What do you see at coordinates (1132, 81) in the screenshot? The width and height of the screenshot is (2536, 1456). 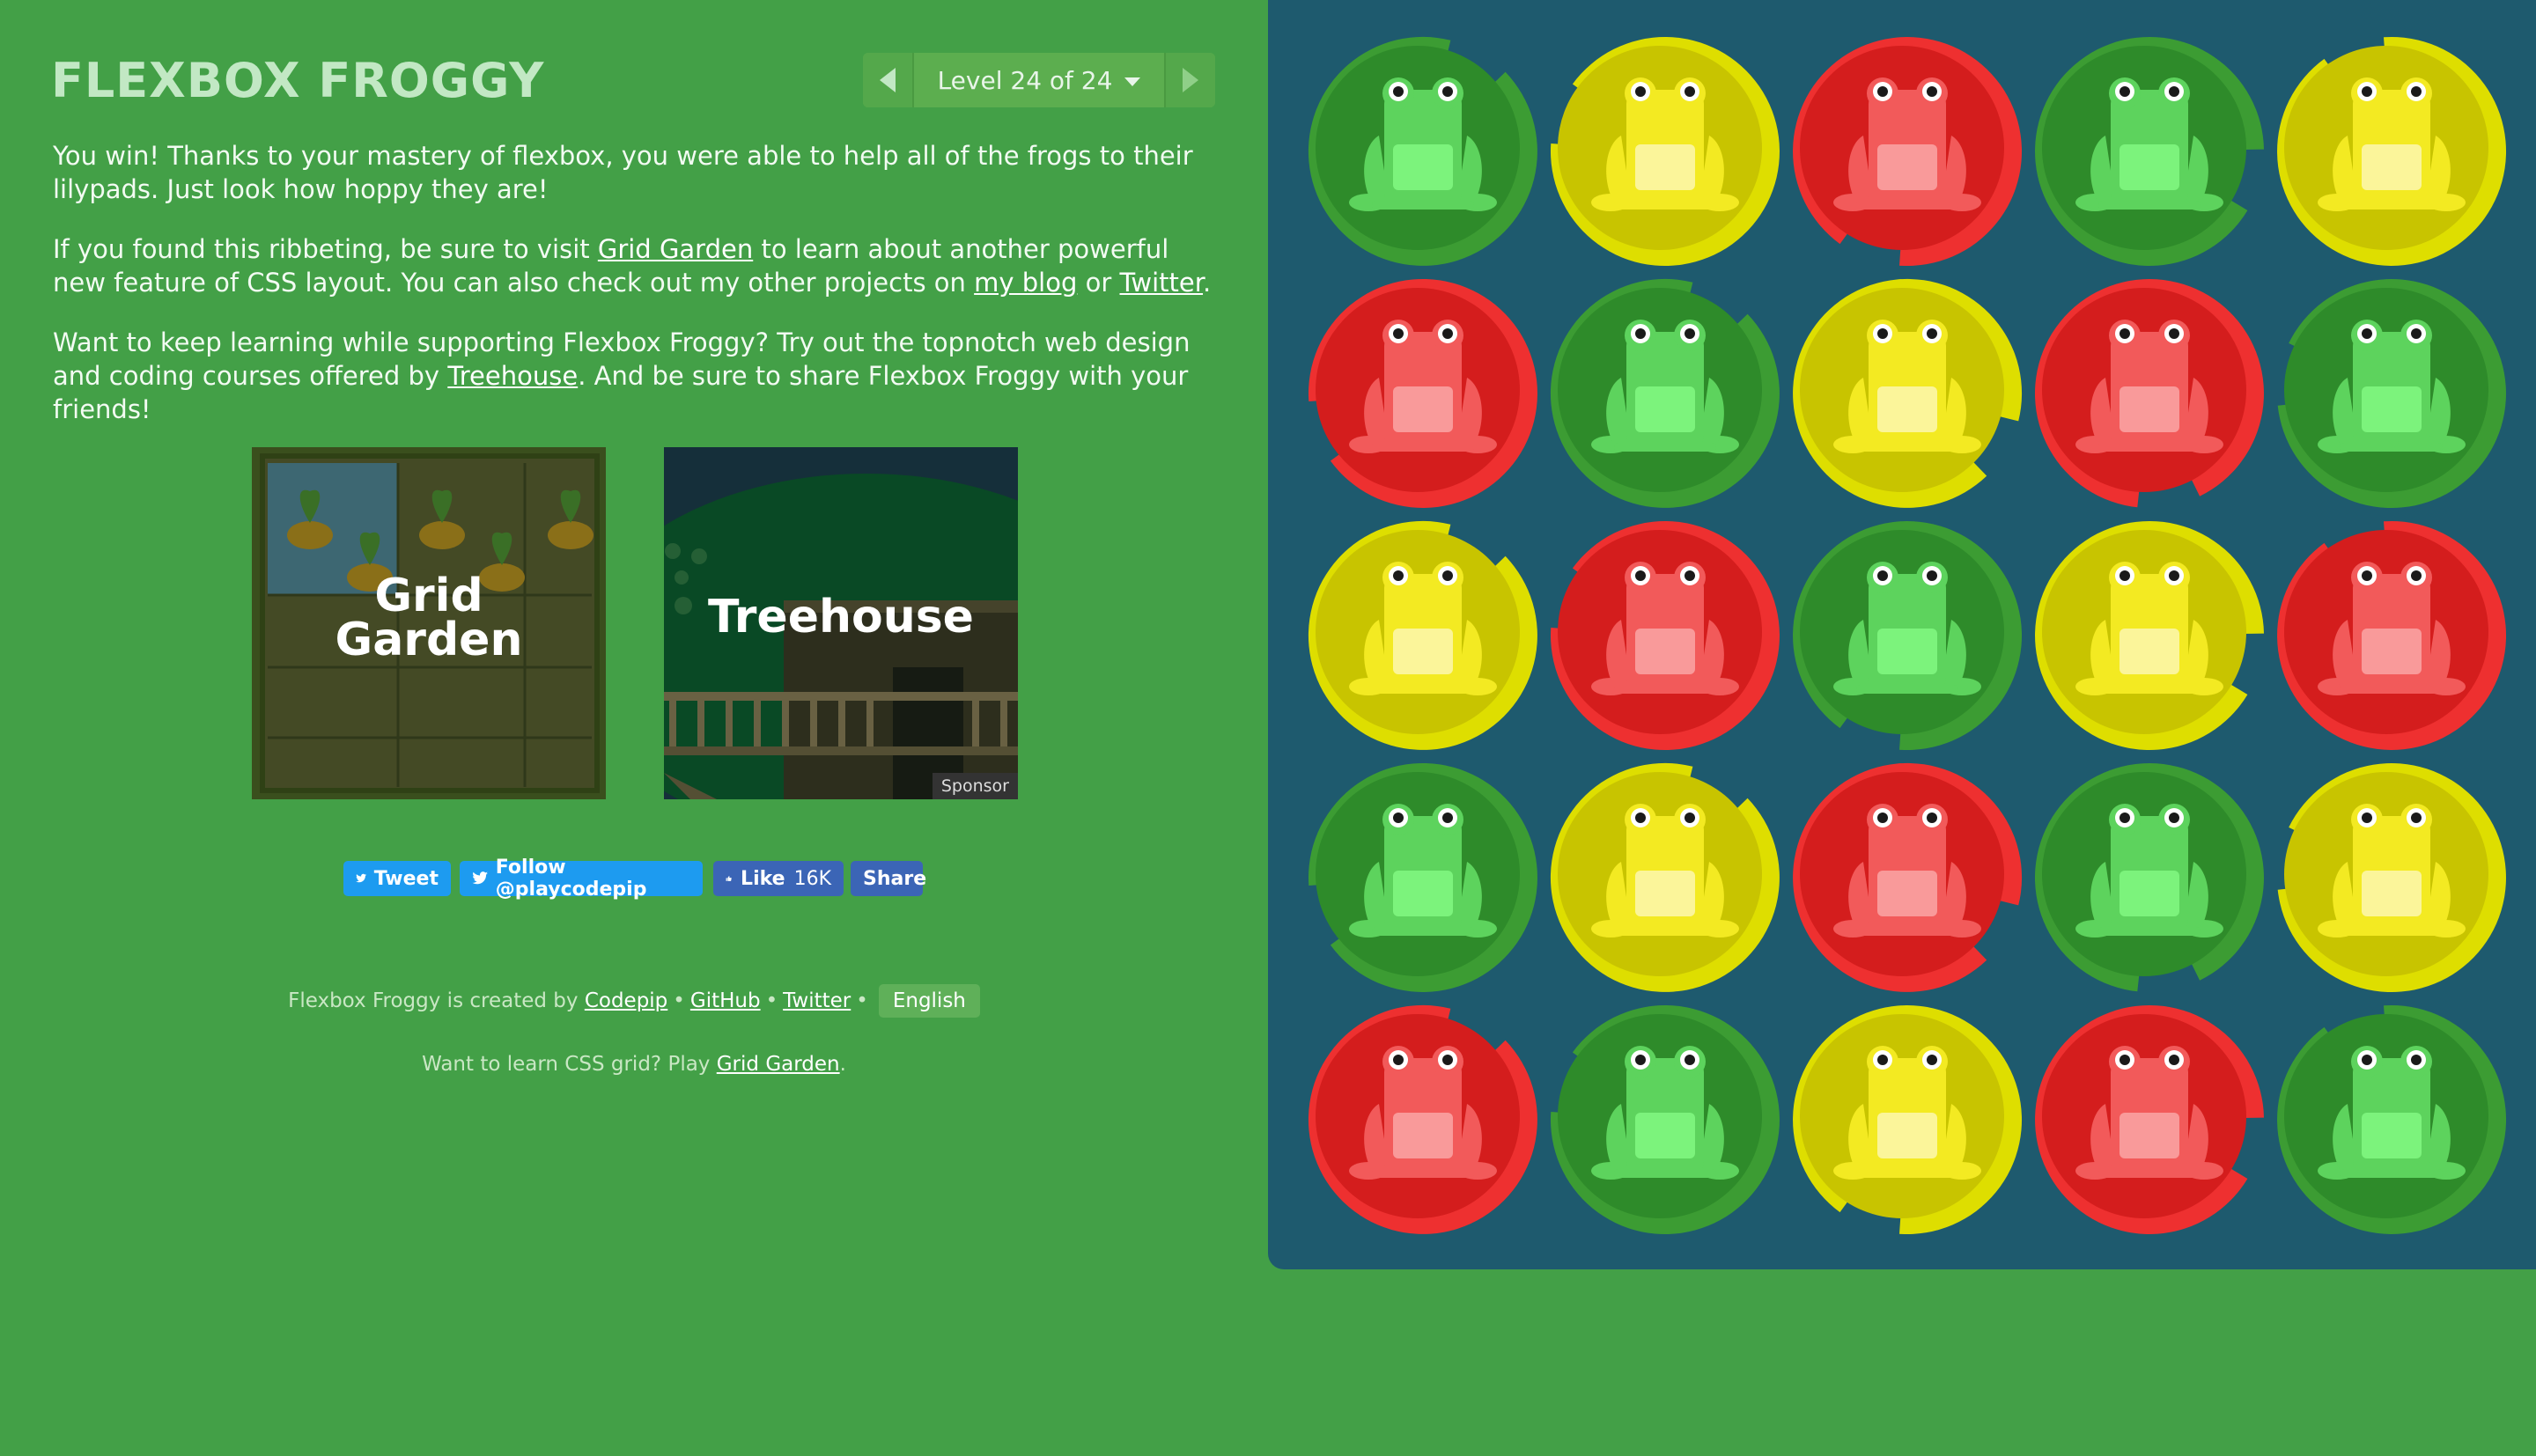 I see `caret-down-icon` at bounding box center [1132, 81].